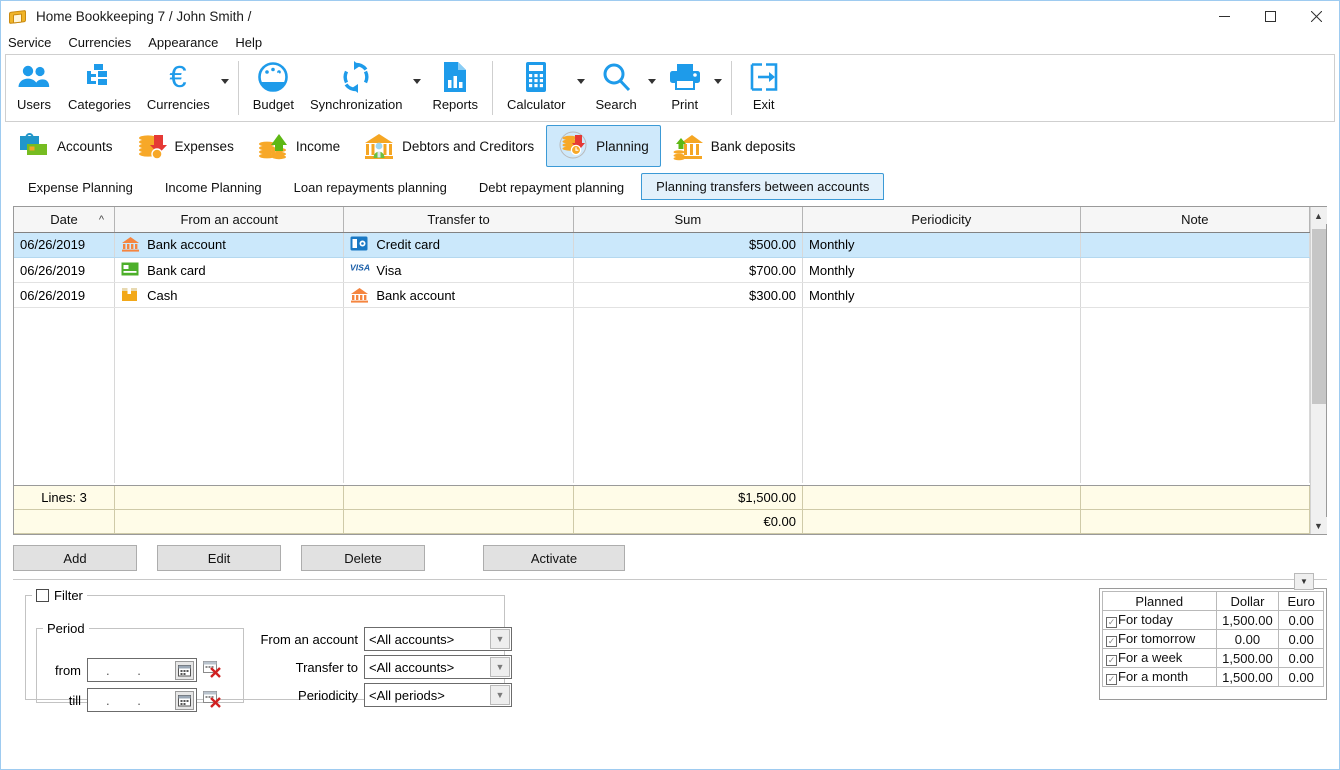 The height and width of the screenshot is (770, 1340). I want to click on toolbar-button-print: Print, so click(685, 88).